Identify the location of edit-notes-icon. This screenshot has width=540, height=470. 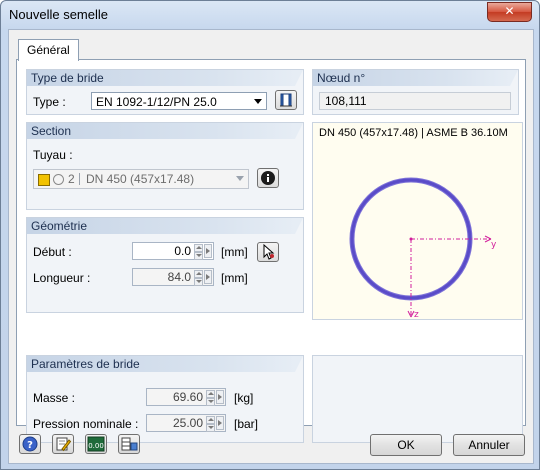
(64, 444).